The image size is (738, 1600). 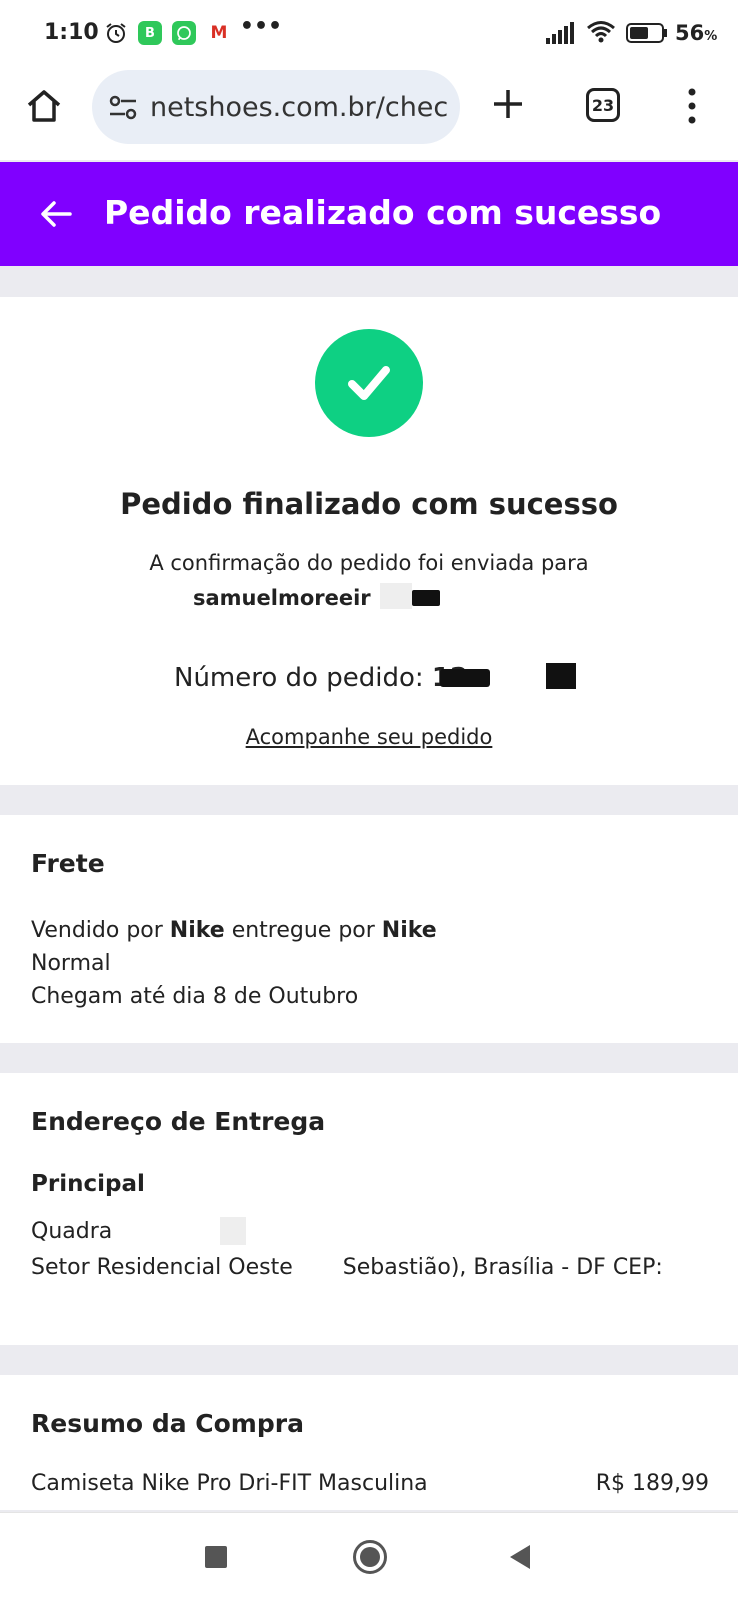 What do you see at coordinates (184, 33) in the screenshot?
I see `whatsapp-icon` at bounding box center [184, 33].